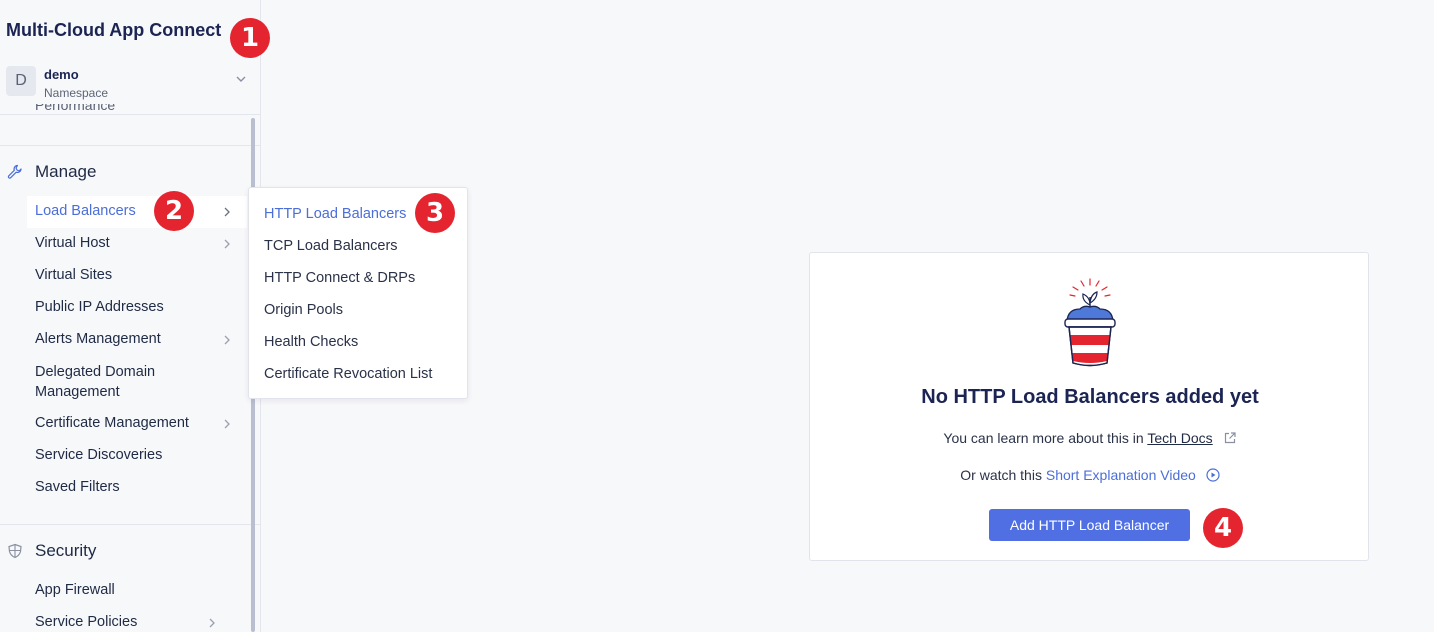 The width and height of the screenshot is (1434, 632). Describe the element at coordinates (1230, 438) in the screenshot. I see `external-link-icon` at that location.